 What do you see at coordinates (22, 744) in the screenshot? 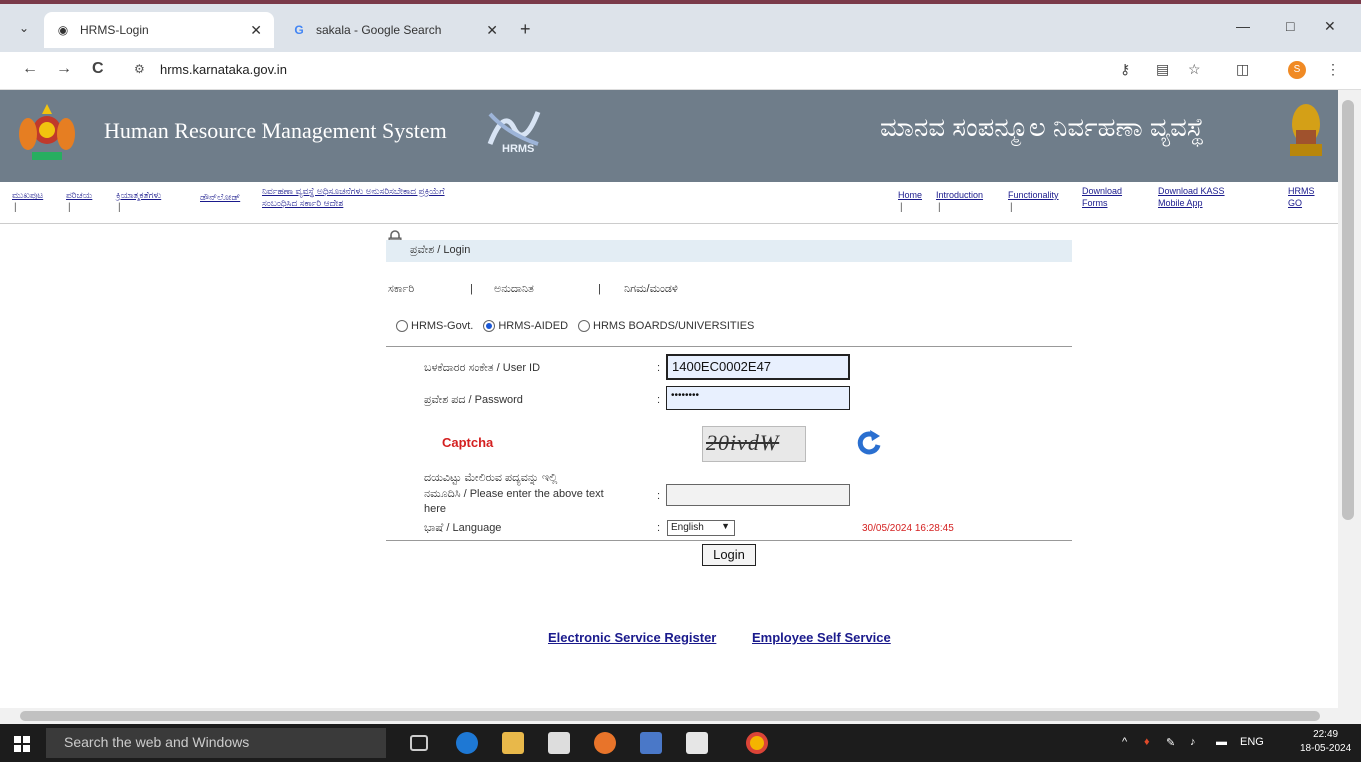
I see `windows-start-icon` at bounding box center [22, 744].